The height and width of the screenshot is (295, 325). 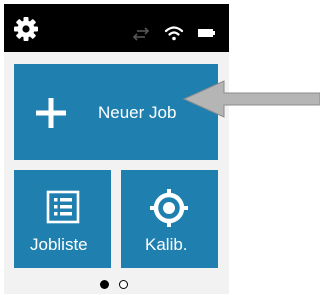 What do you see at coordinates (251, 99) in the screenshot?
I see `annotation-arrow-icon` at bounding box center [251, 99].